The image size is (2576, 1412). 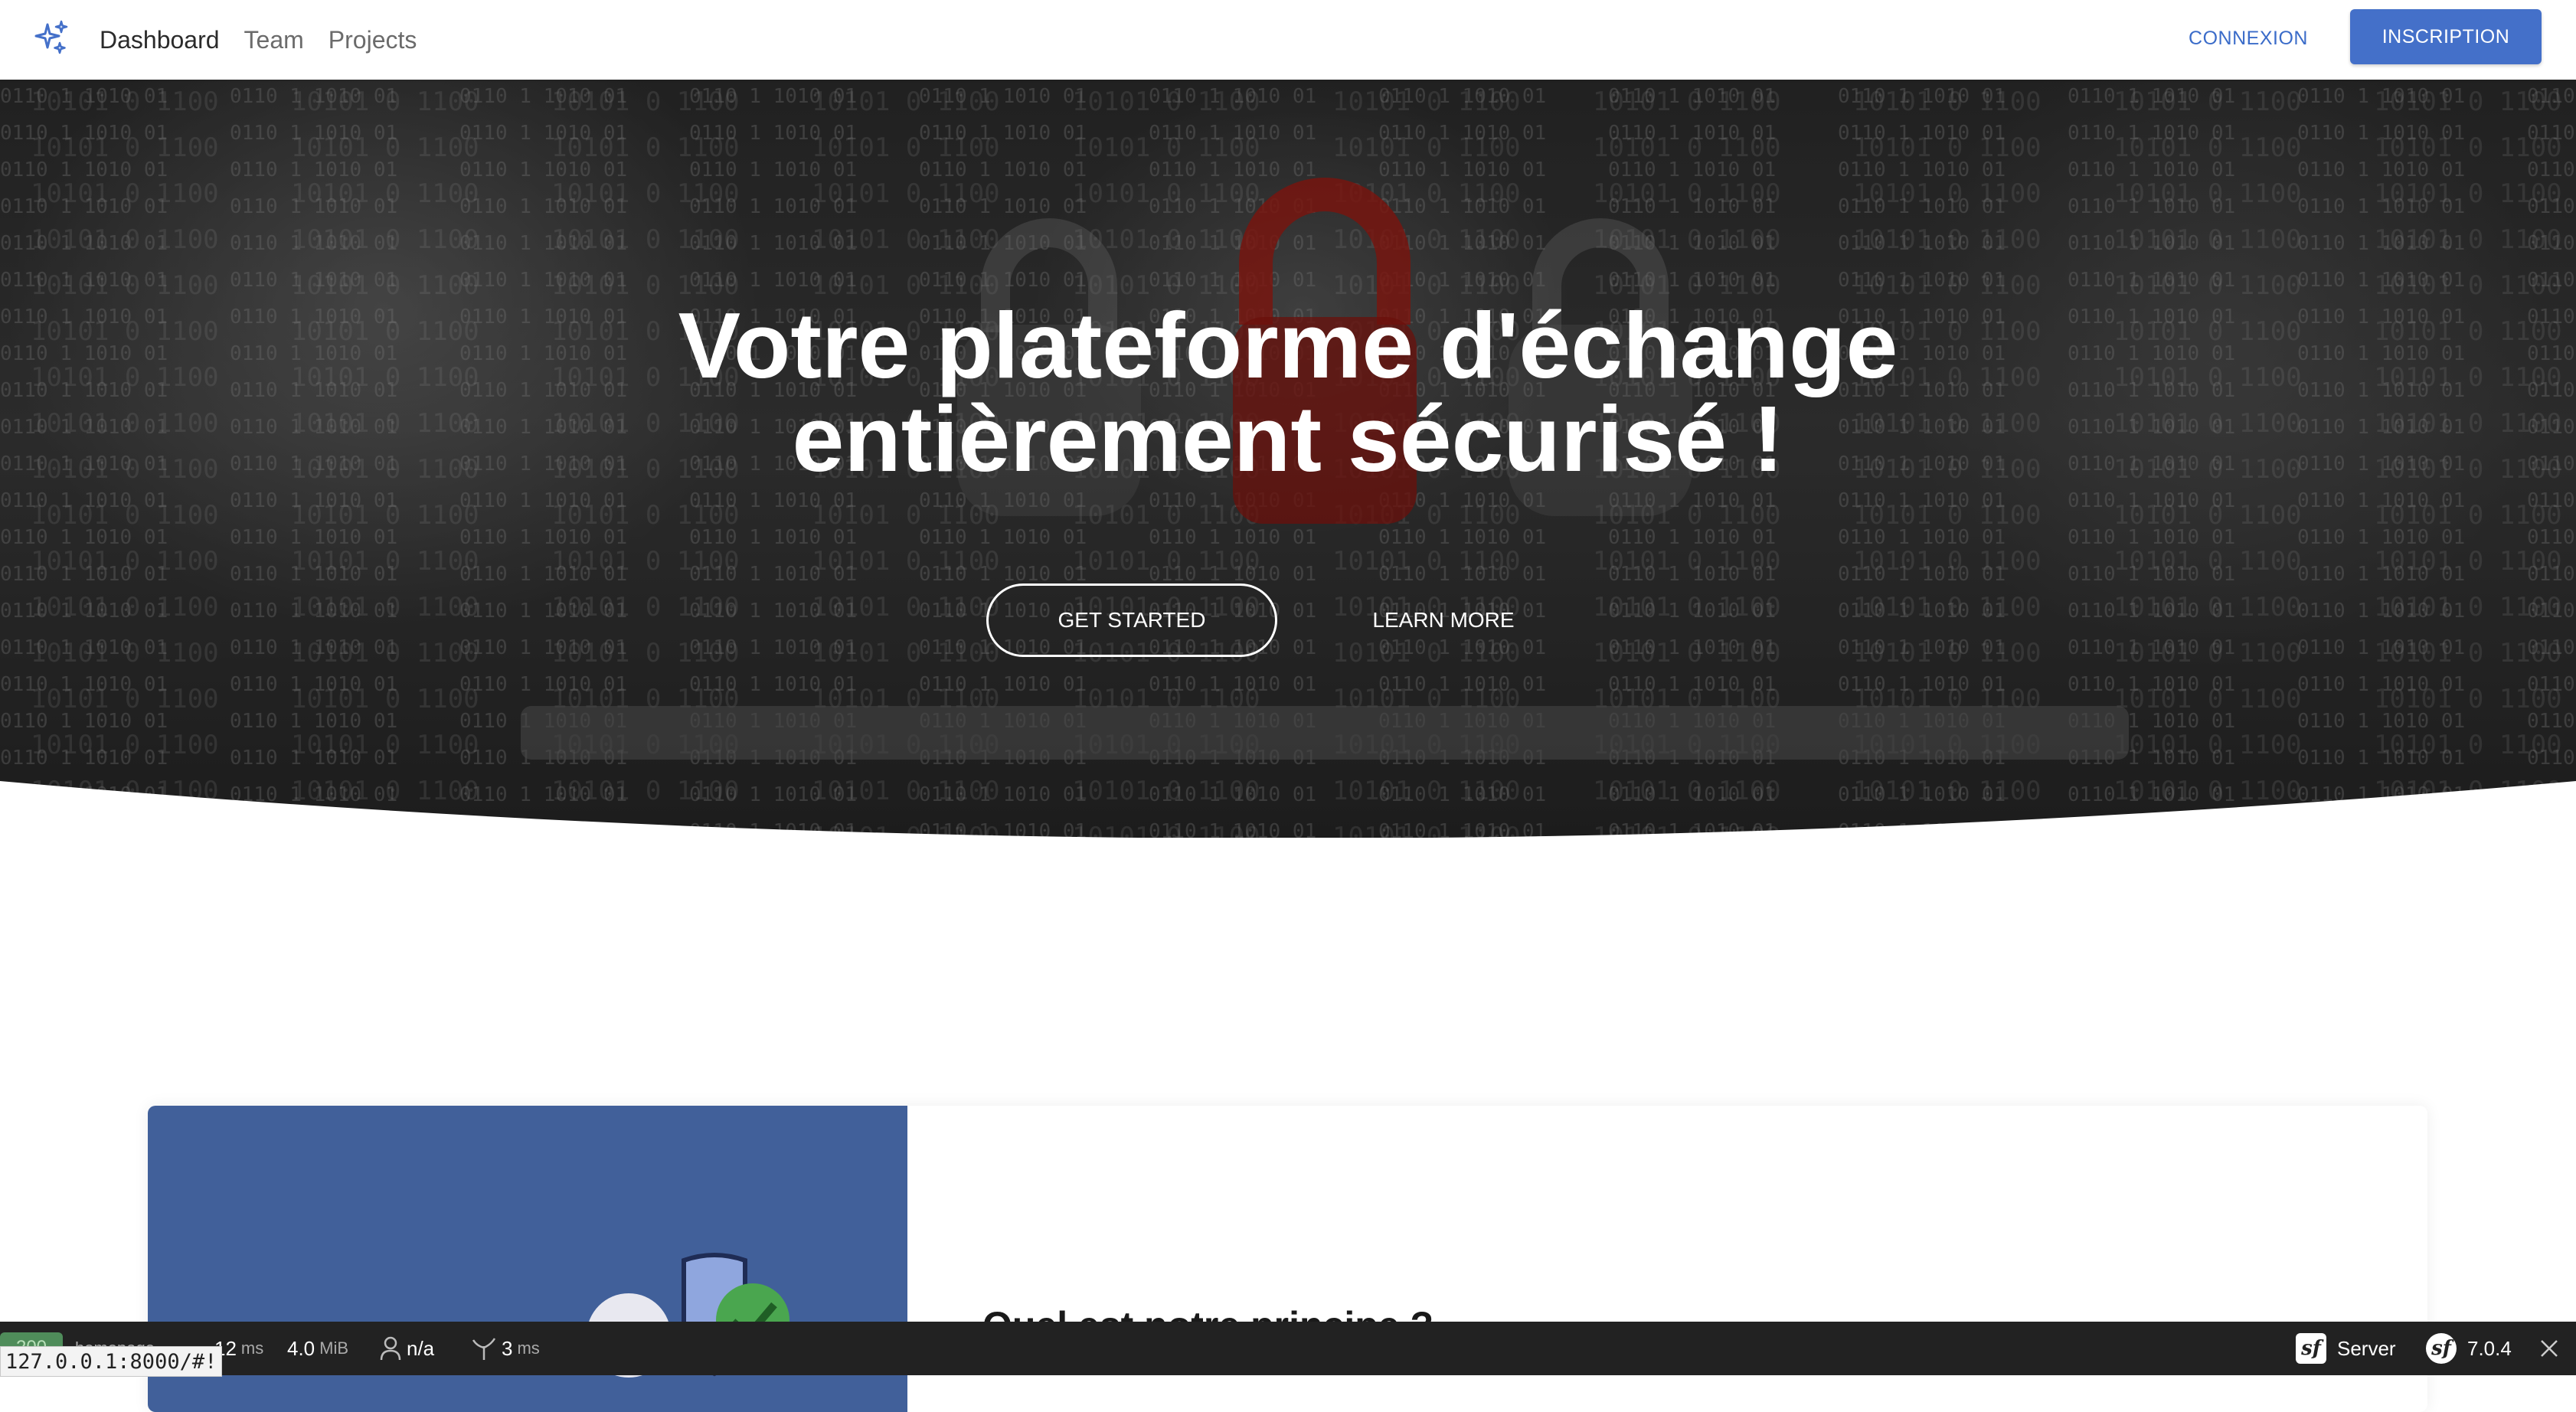 What do you see at coordinates (2441, 1349) in the screenshot?
I see `symfony-logo-icon: sf` at bounding box center [2441, 1349].